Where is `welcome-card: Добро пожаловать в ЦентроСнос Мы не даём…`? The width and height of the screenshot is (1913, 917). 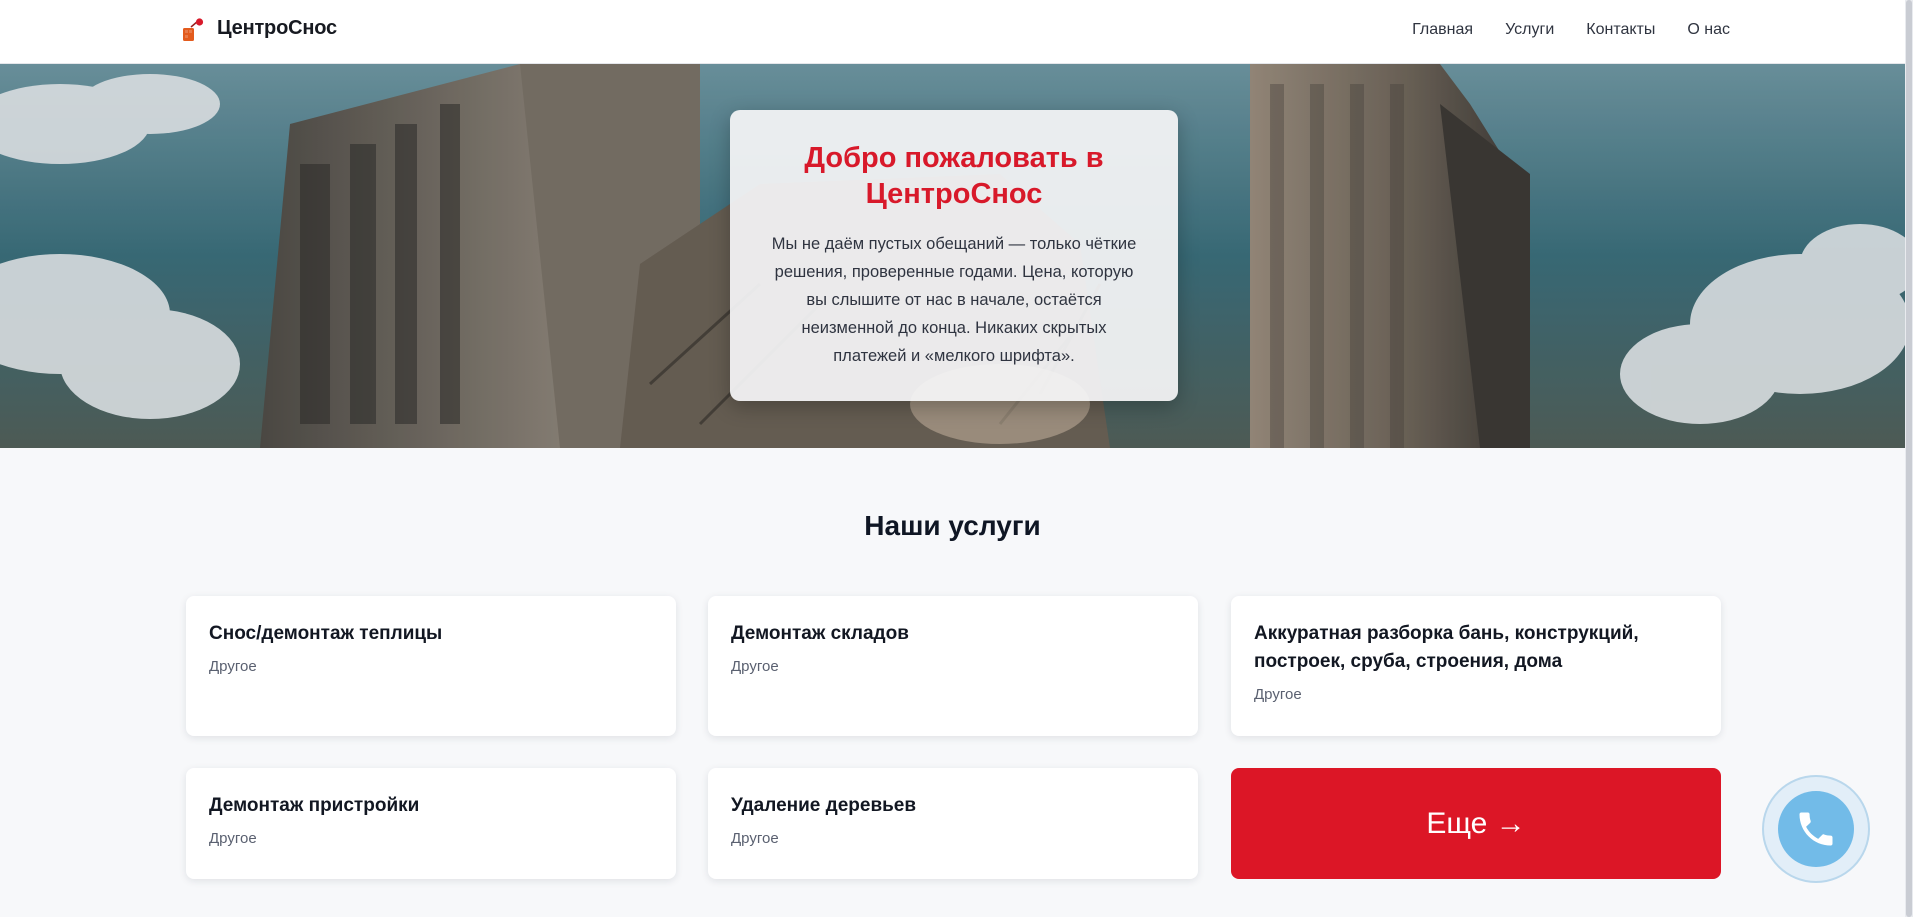
welcome-card: Добро пожаловать в ЦентроСнос Мы не даём… is located at coordinates (954, 255).